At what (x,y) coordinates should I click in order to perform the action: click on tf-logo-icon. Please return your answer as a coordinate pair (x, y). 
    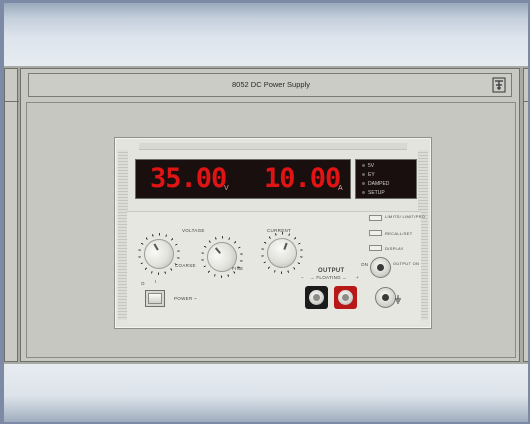
    Looking at the image, I should click on (499, 85).